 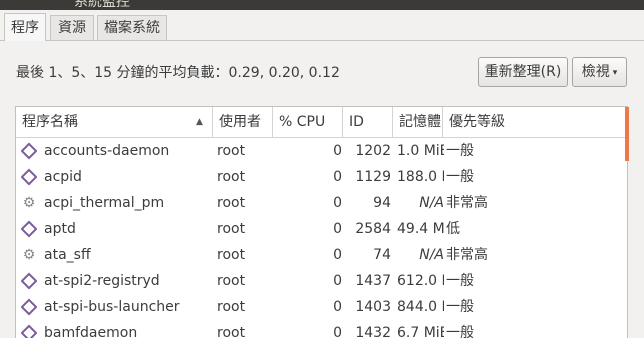 What do you see at coordinates (102, 5) in the screenshot?
I see `window-title: 系統監控` at bounding box center [102, 5].